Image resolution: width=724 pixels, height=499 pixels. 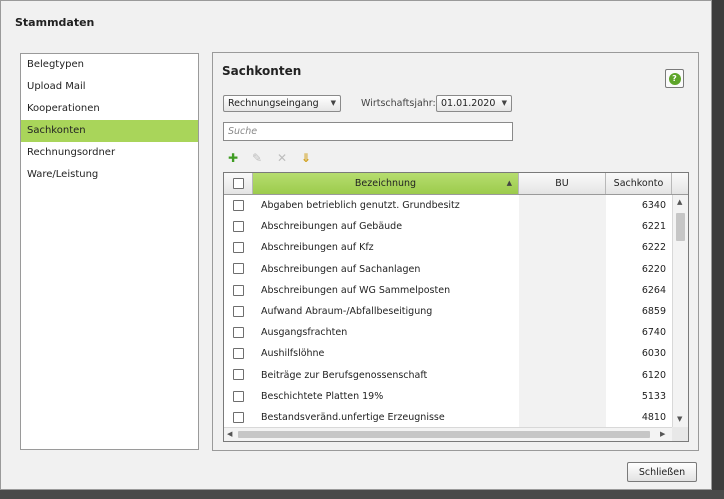 I want to click on table-row: Aufwand Abraum-/Abfallbeseitigung 6859, so click(x=448, y=311).